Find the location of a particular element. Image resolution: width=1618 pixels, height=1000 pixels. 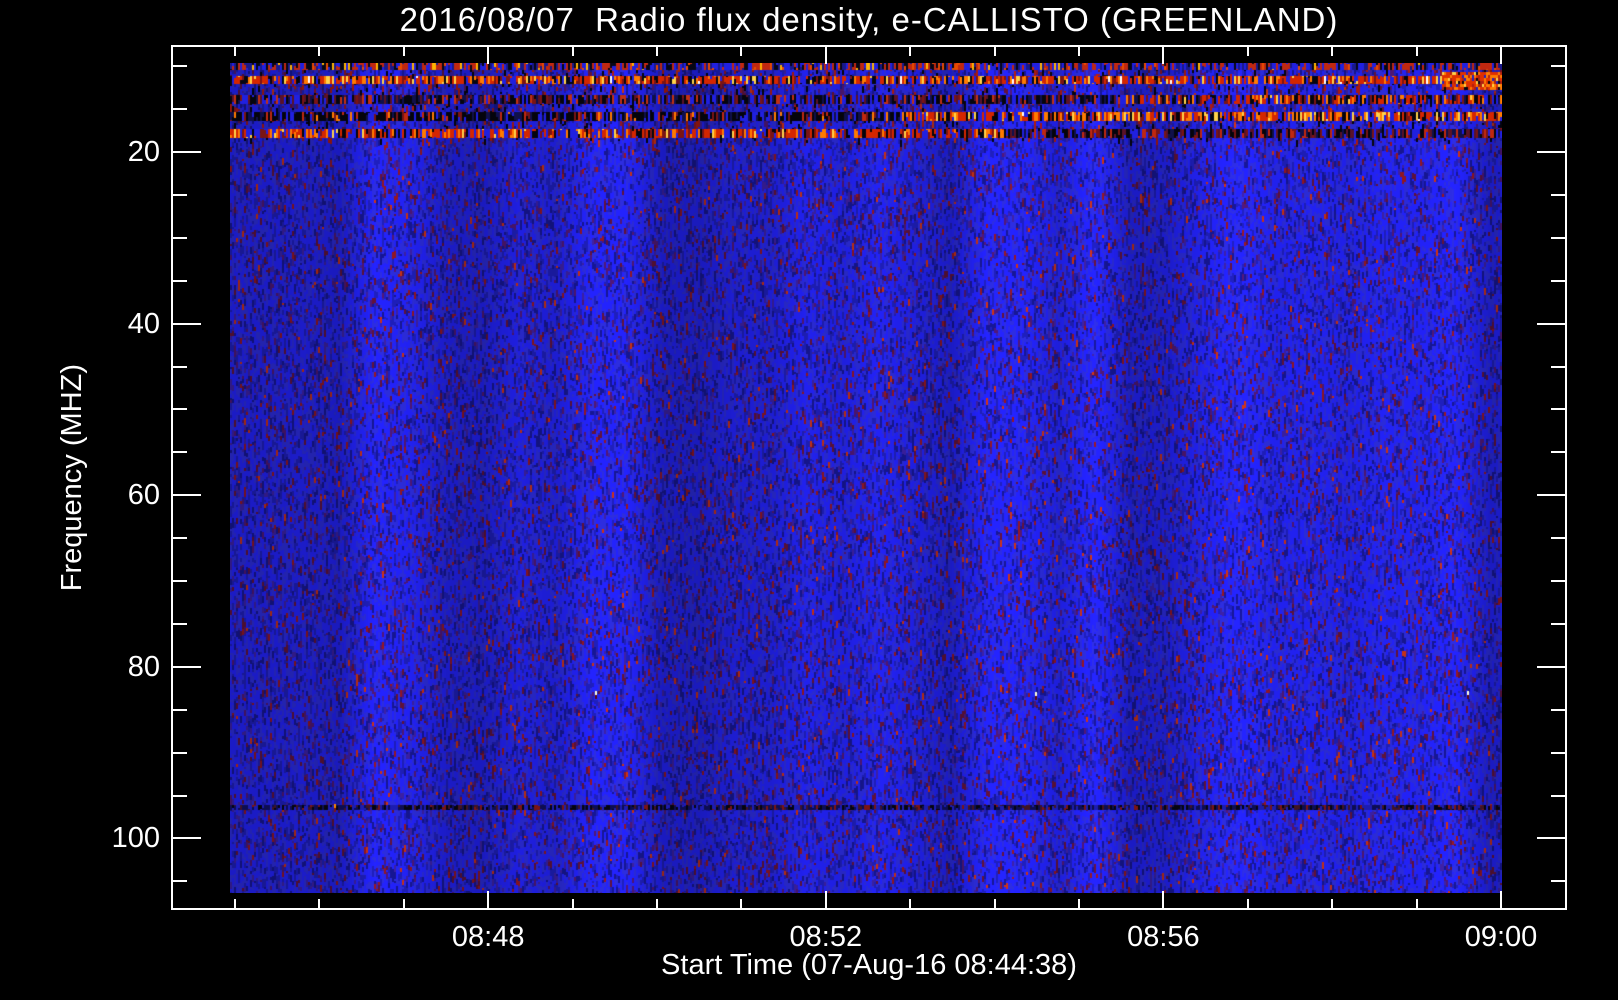

y-tick-label: 20 is located at coordinates (143, 152).